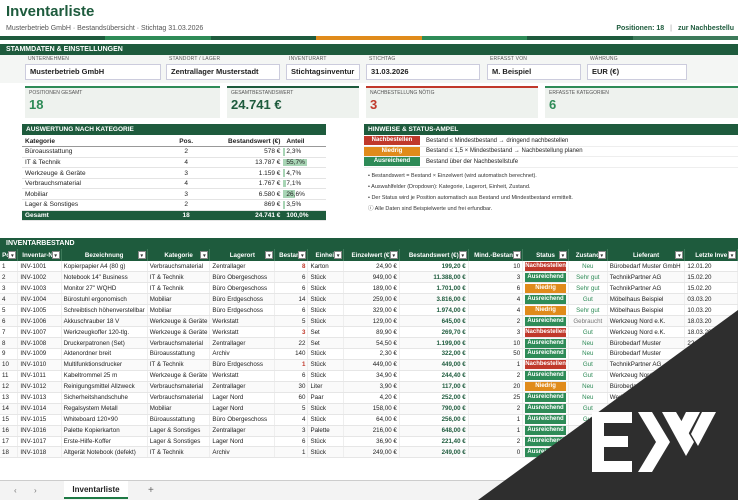 This screenshot has width=738, height=500. What do you see at coordinates (104, 420) in the screenshot?
I see `cell-2: Whiteboard 120×90` at bounding box center [104, 420].